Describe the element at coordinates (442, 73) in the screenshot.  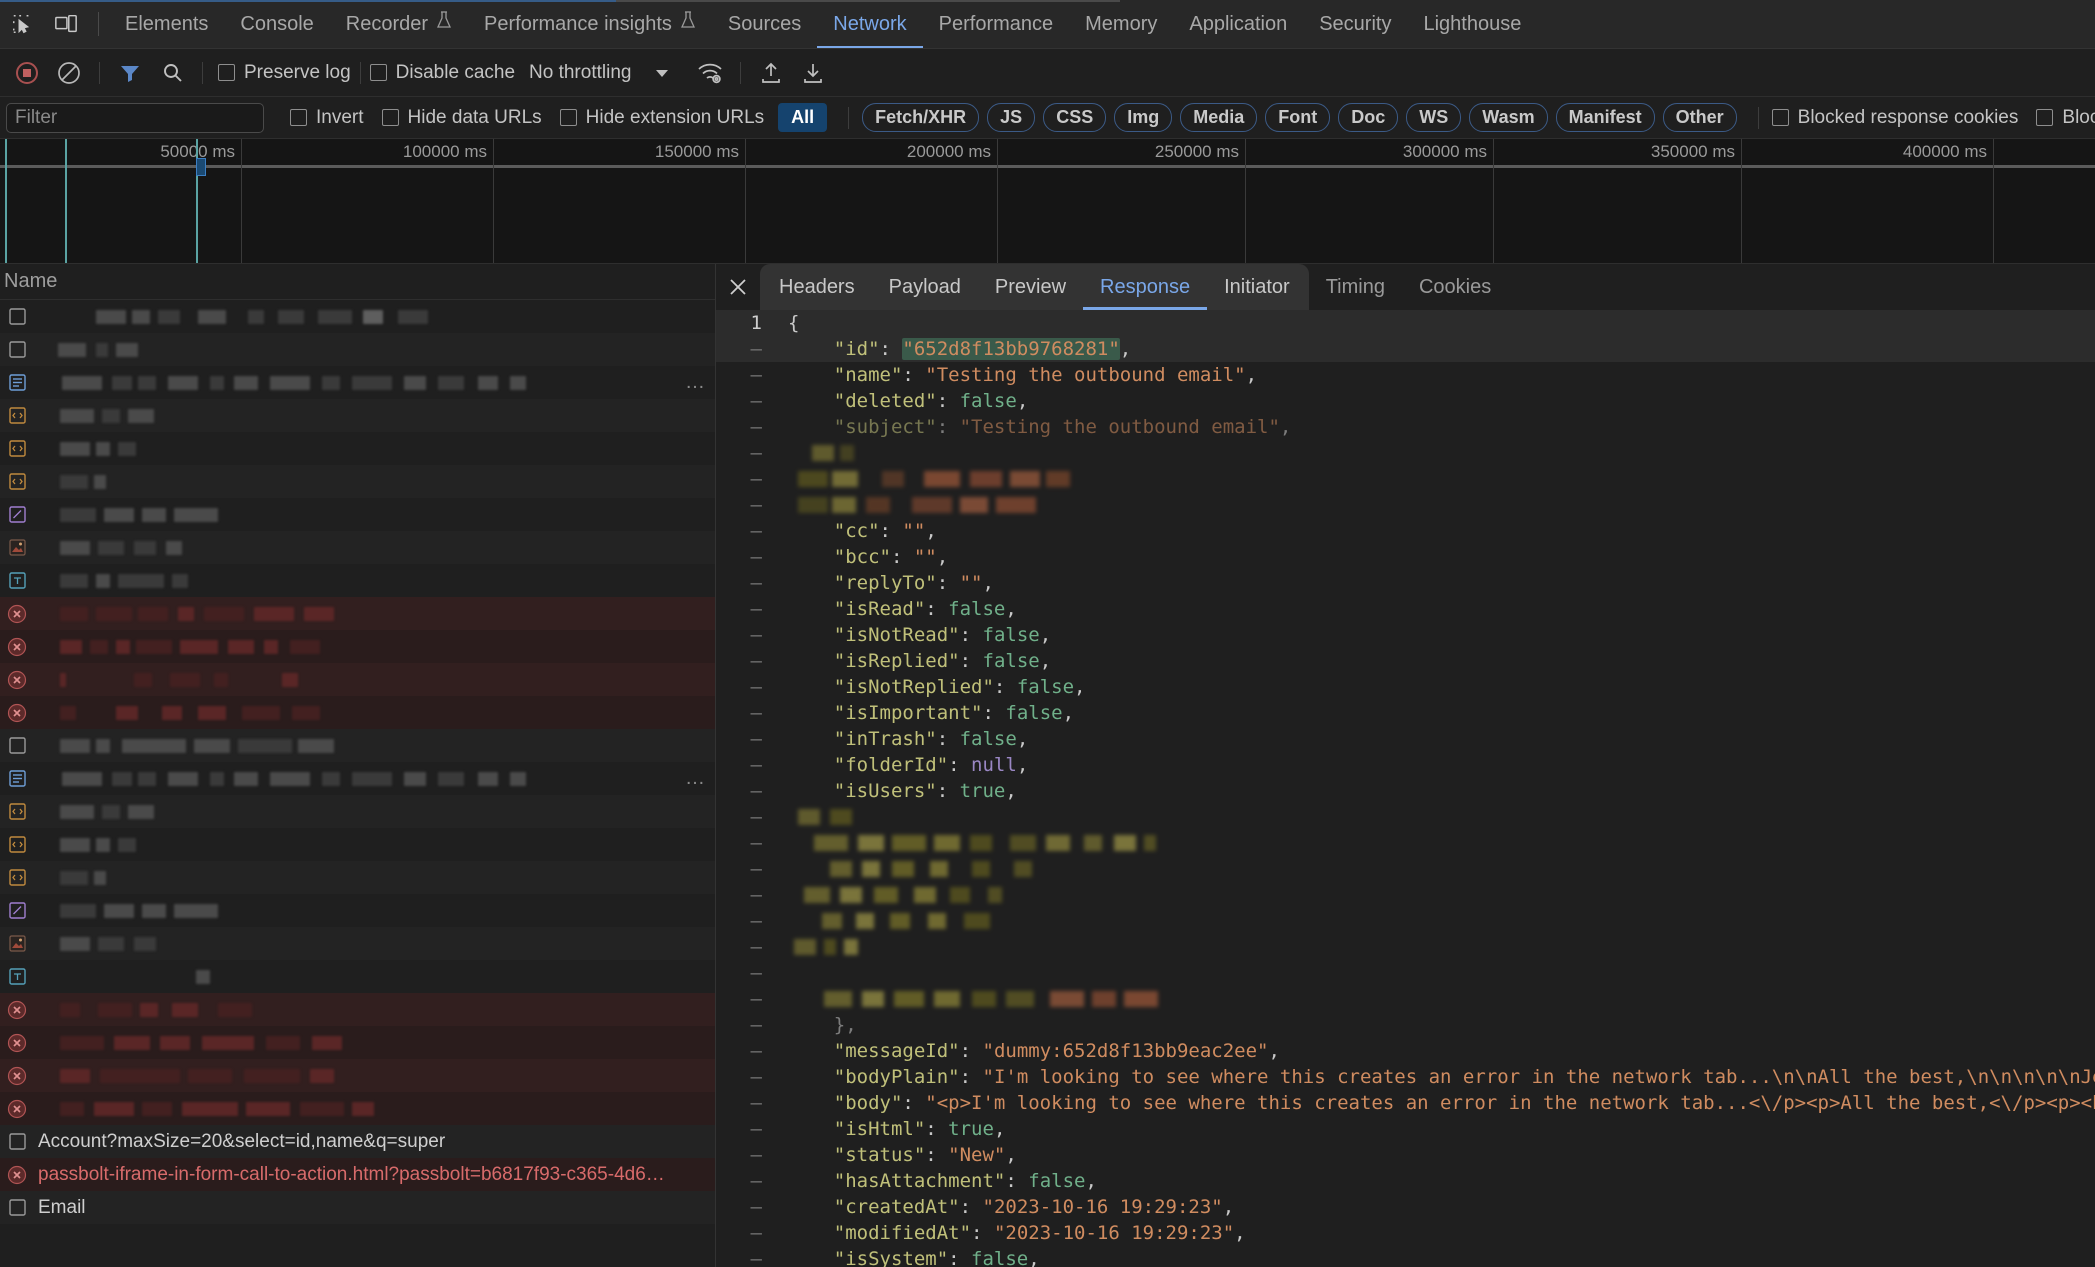
I see `disable-cache-checkbox: Disable cache` at that location.